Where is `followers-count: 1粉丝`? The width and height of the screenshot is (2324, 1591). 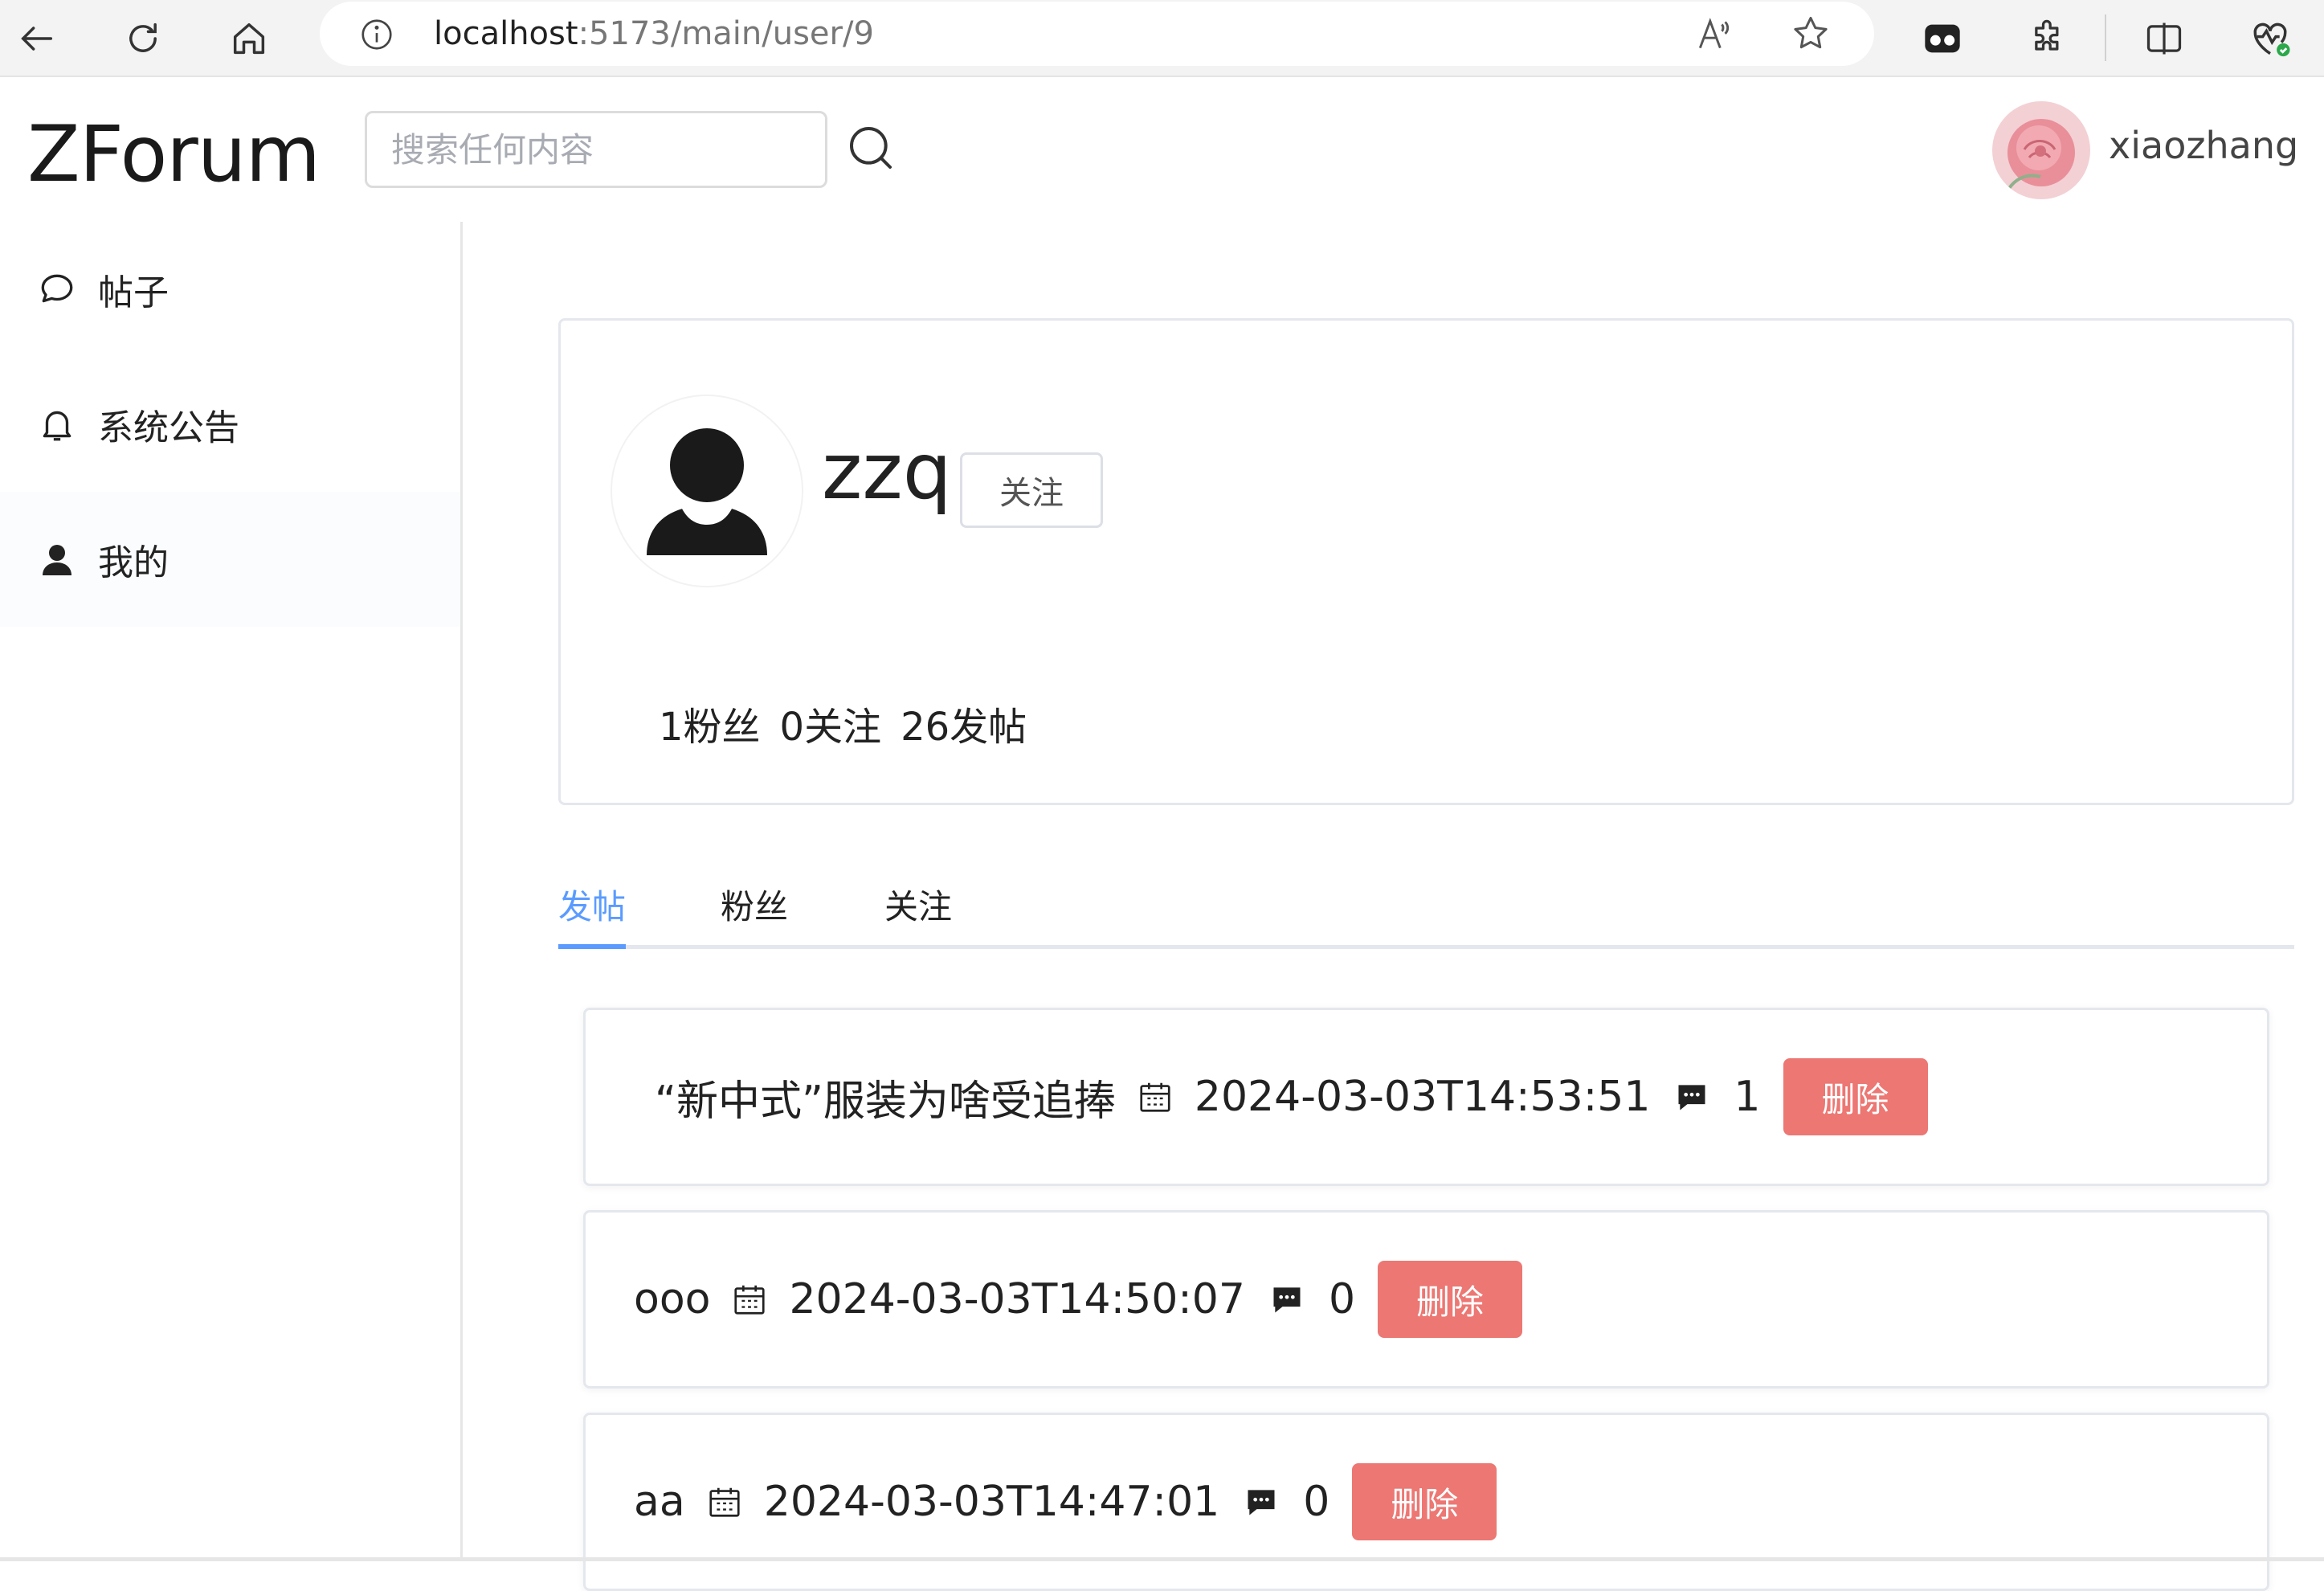
followers-count: 1粉丝 is located at coordinates (710, 728).